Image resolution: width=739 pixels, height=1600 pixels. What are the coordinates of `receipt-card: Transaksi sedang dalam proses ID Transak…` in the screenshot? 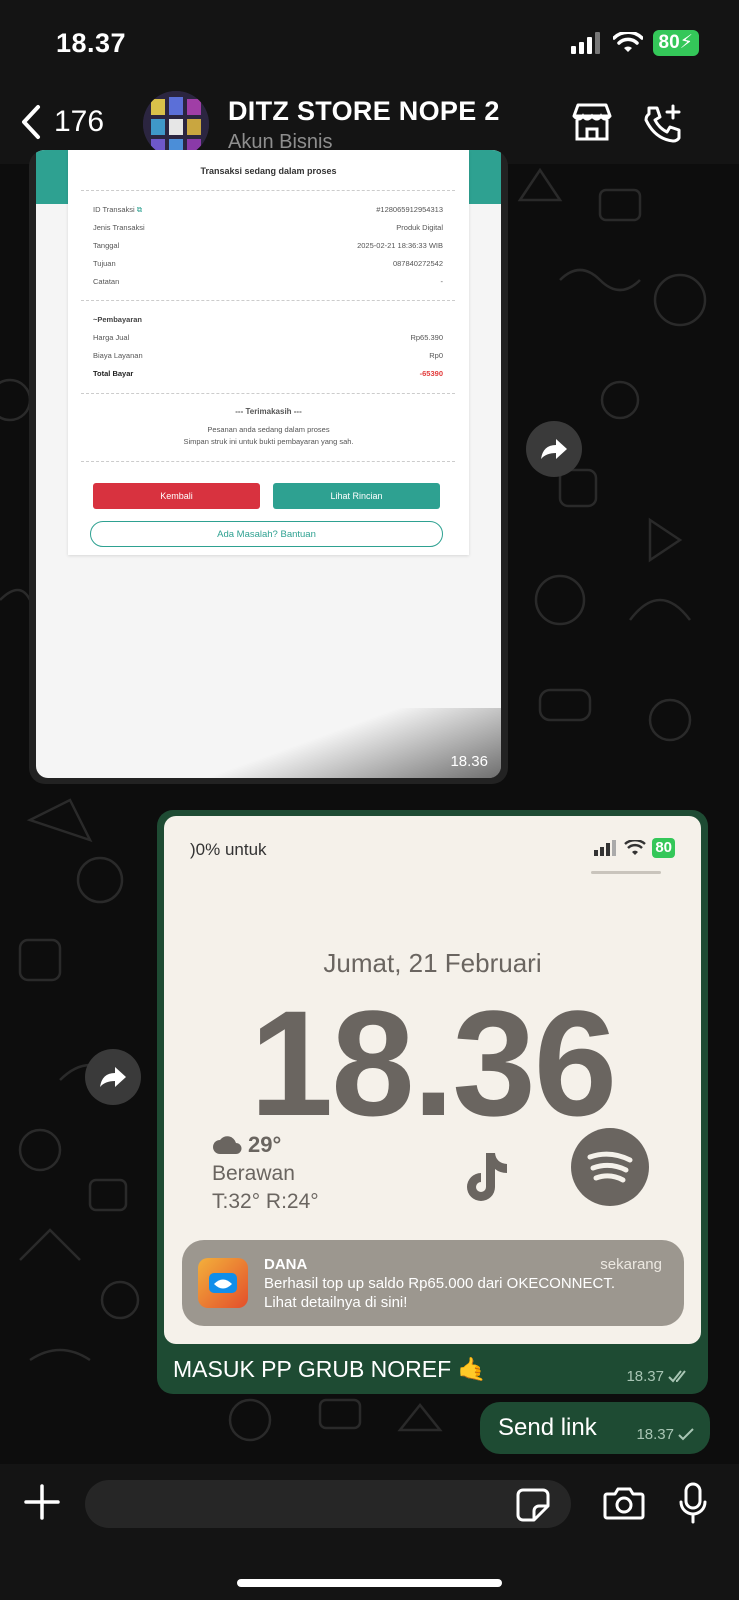 It's located at (268, 352).